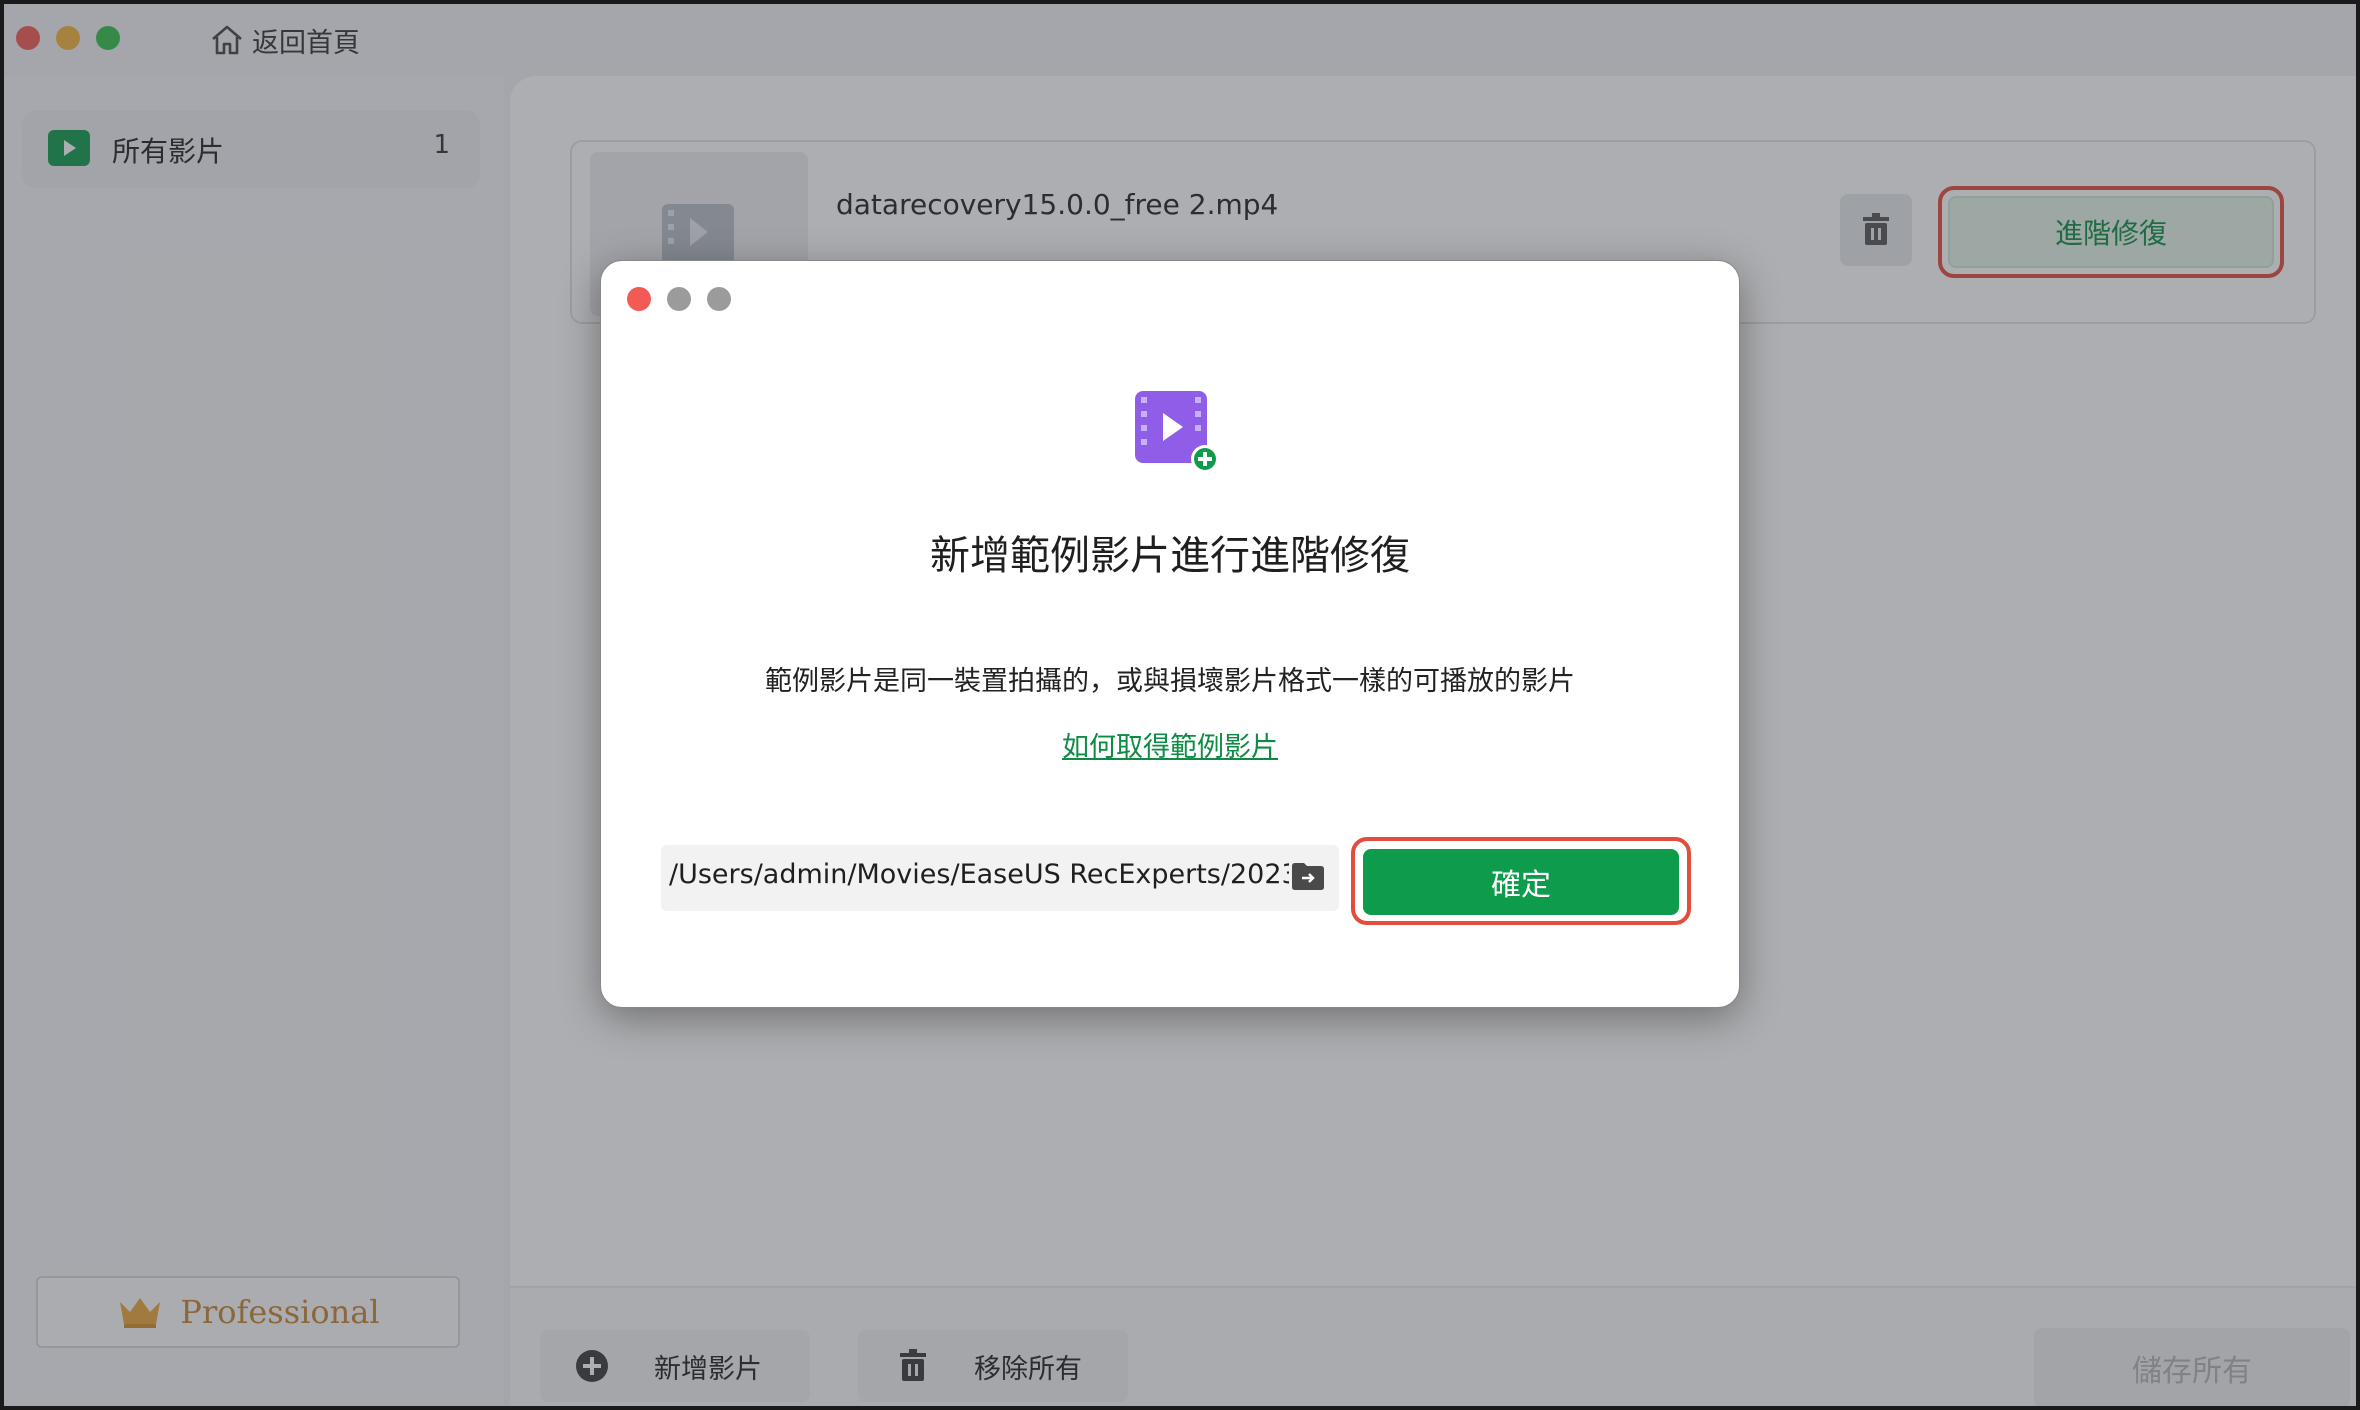  What do you see at coordinates (1170, 556) in the screenshot?
I see `dialog-title: 新增範例影片進行進階修復` at bounding box center [1170, 556].